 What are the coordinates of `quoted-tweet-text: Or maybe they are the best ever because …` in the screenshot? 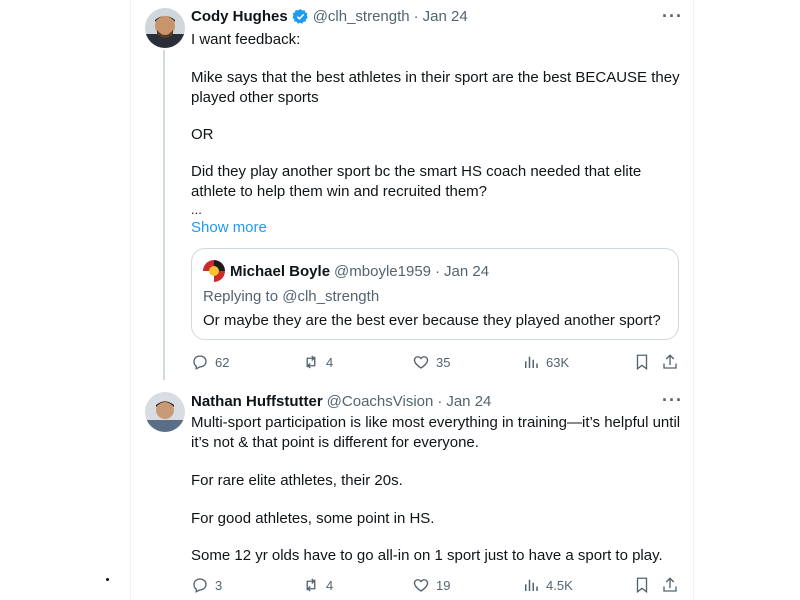 It's located at (432, 320).